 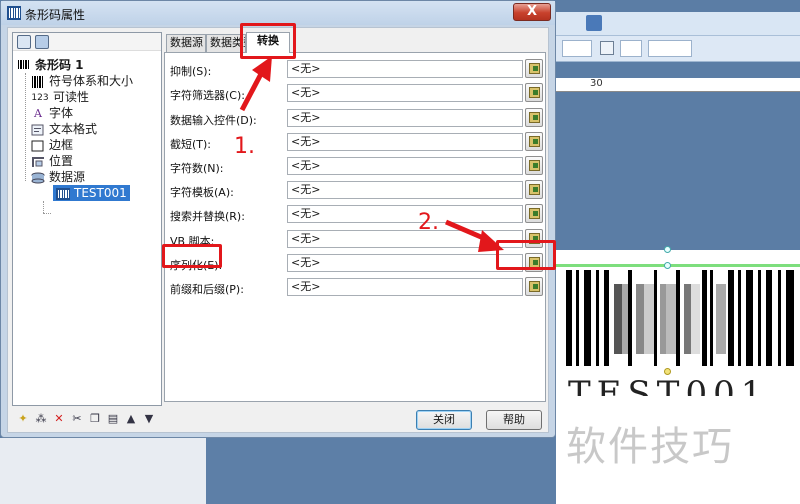 I want to click on tree-item-text-format: 文本格式, so click(x=64, y=129).